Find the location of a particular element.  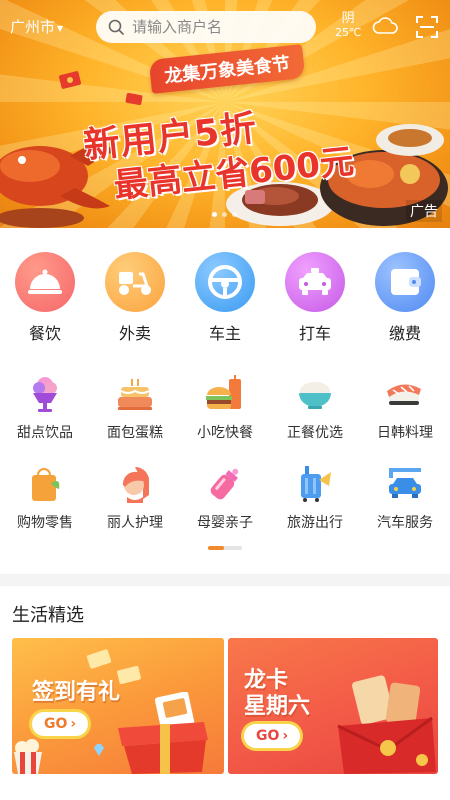

subcategory-mother-baby: 母婴亲子 is located at coordinates (225, 498).